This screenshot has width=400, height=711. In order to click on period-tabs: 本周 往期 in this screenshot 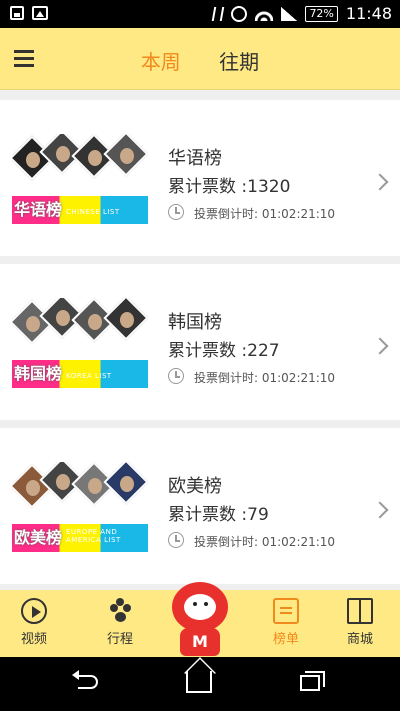, I will do `click(200, 60)`.